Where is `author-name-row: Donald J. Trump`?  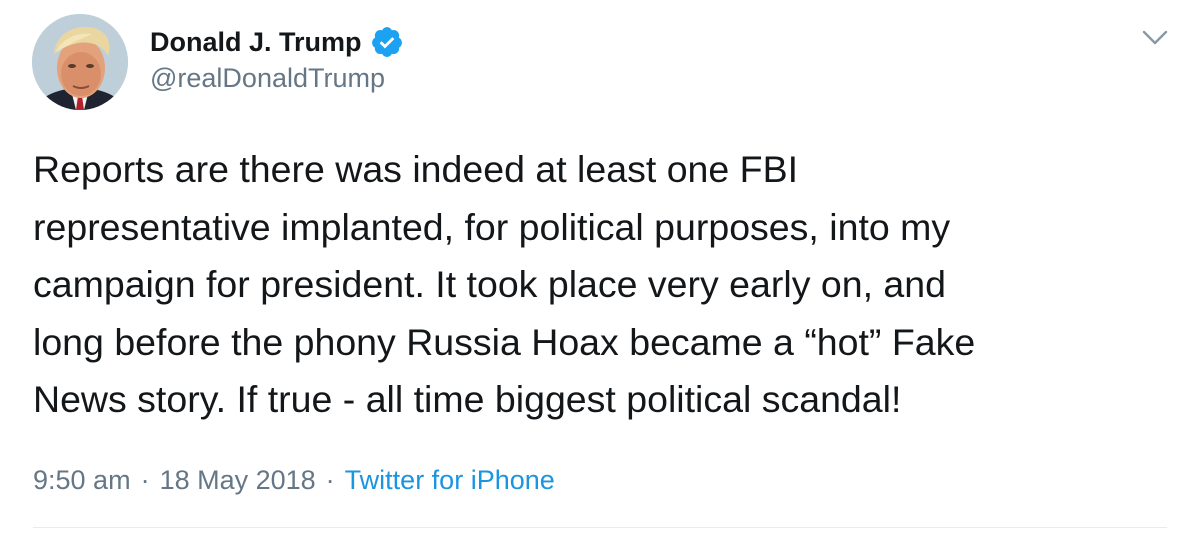 author-name-row: Donald J. Trump is located at coordinates (277, 42).